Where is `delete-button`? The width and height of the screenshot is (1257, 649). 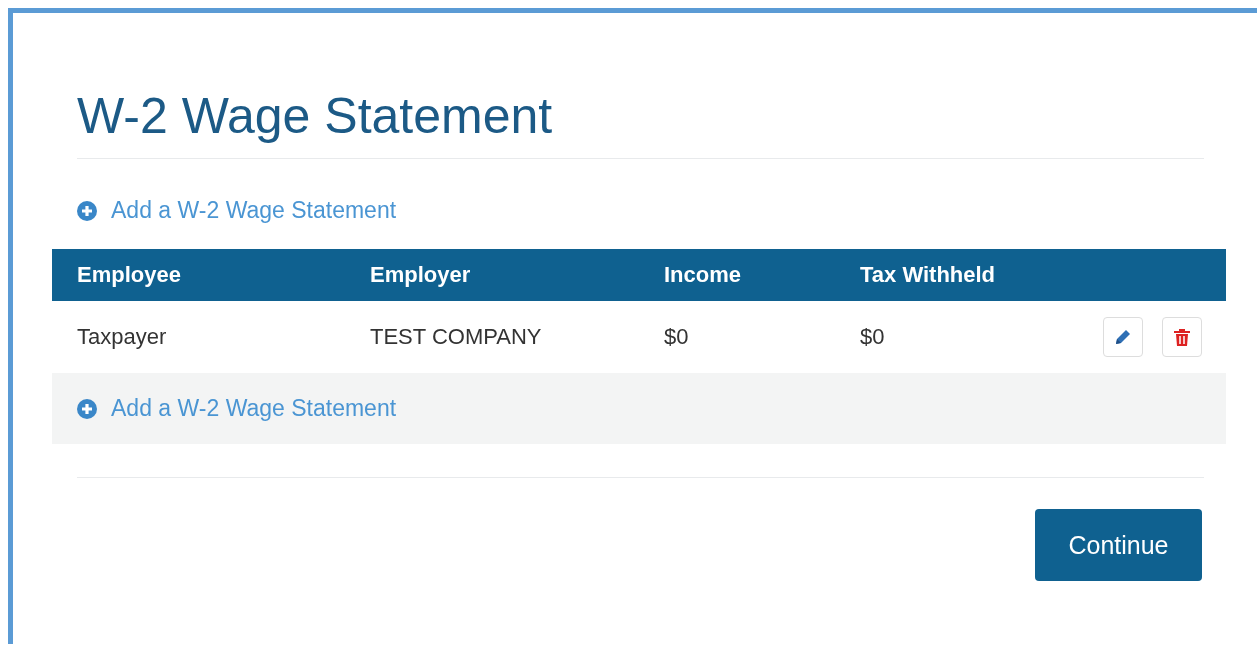 delete-button is located at coordinates (1182, 337).